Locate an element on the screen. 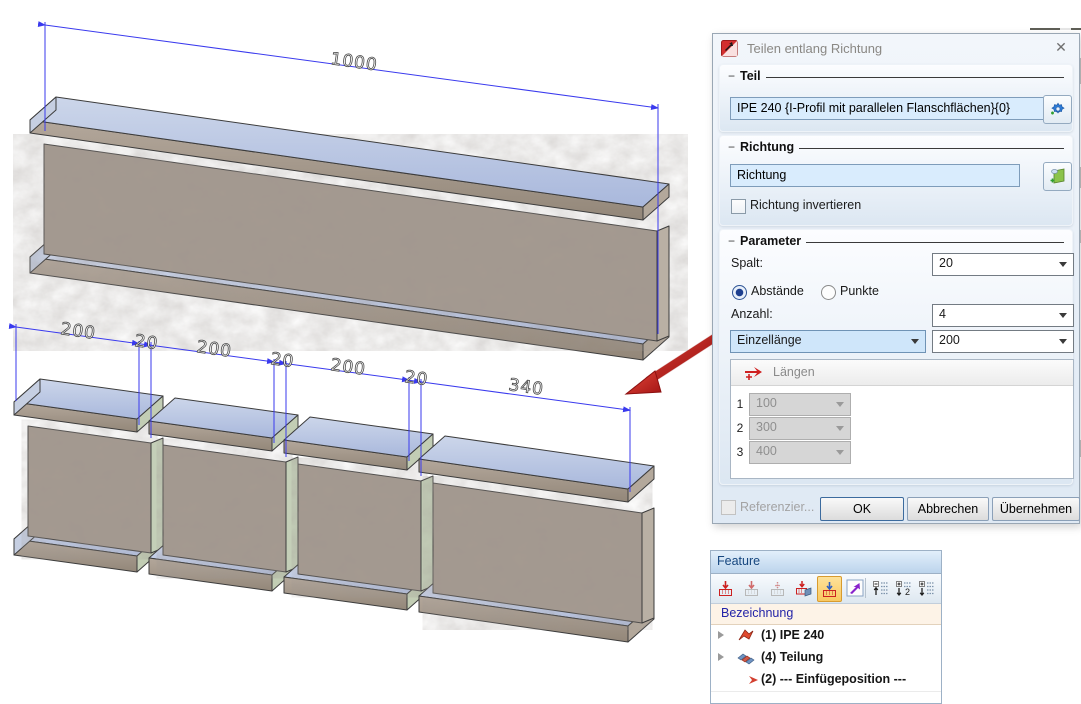  invert-direction-checkbox is located at coordinates (738, 206).